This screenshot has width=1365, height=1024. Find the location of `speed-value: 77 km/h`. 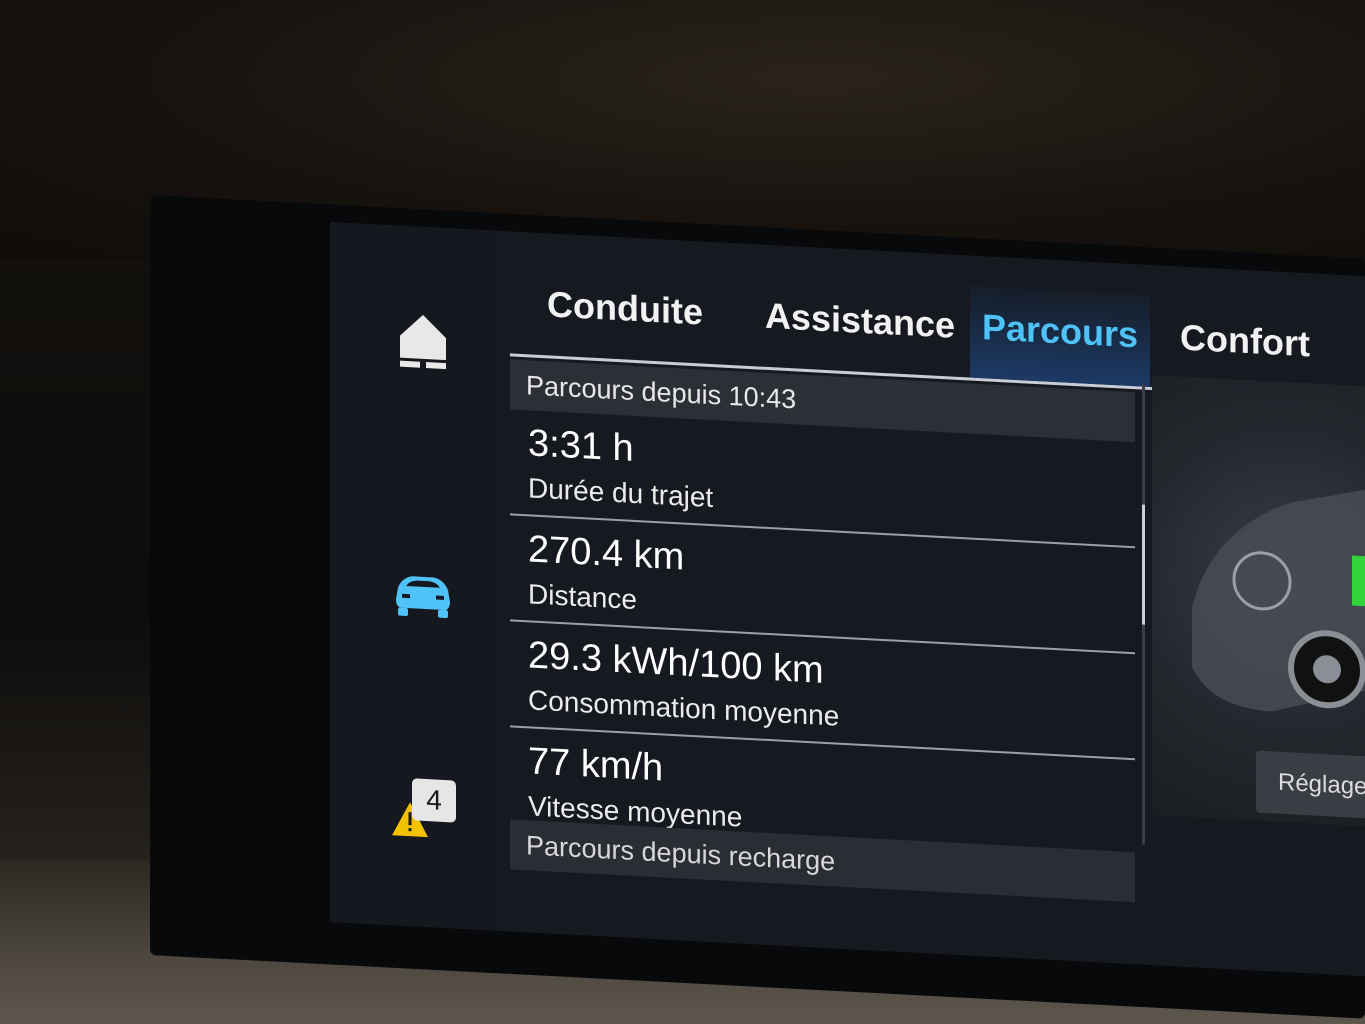

speed-value: 77 km/h is located at coordinates (596, 765).